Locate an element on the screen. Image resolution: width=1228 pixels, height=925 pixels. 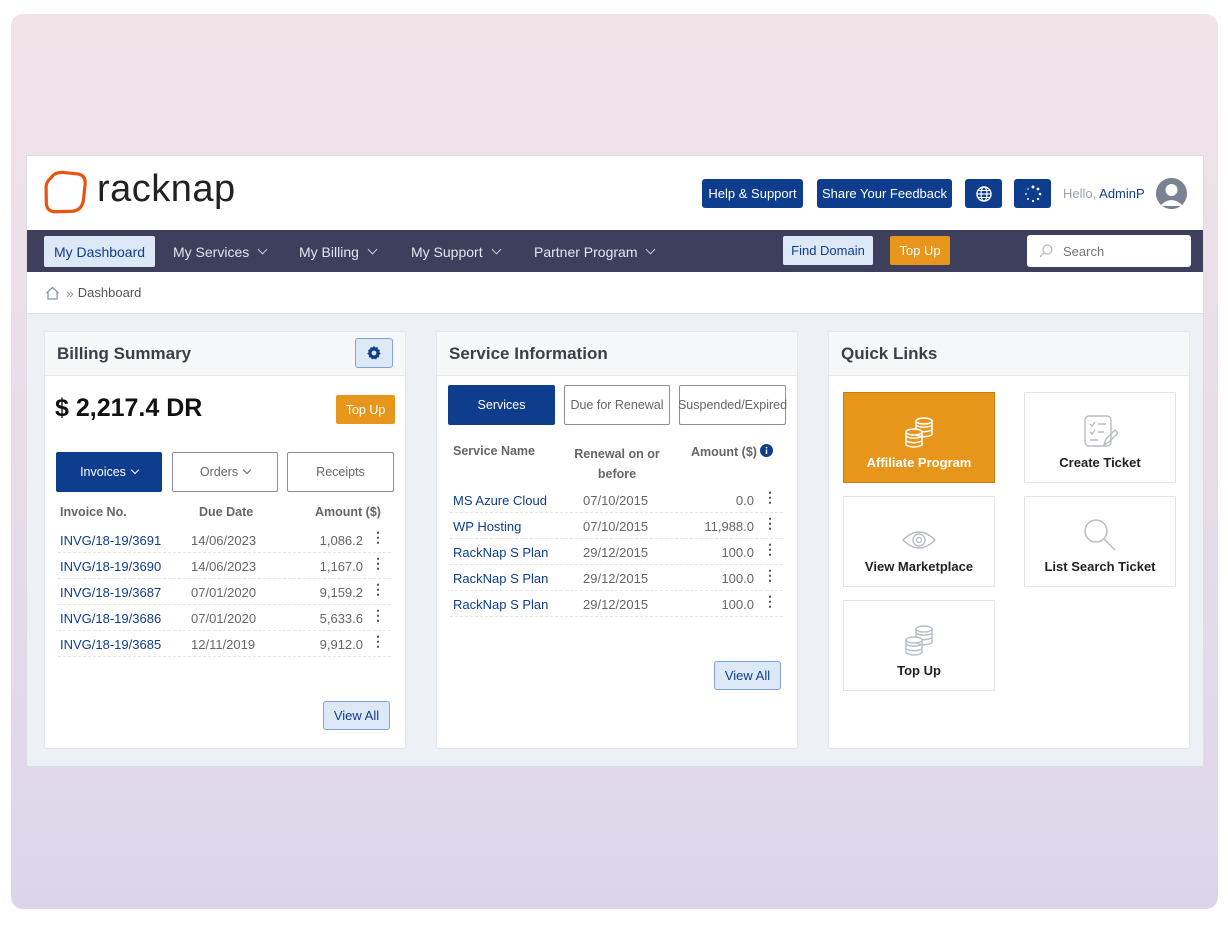
invoice-link: INVG/18-19/3687 is located at coordinates (110, 592).